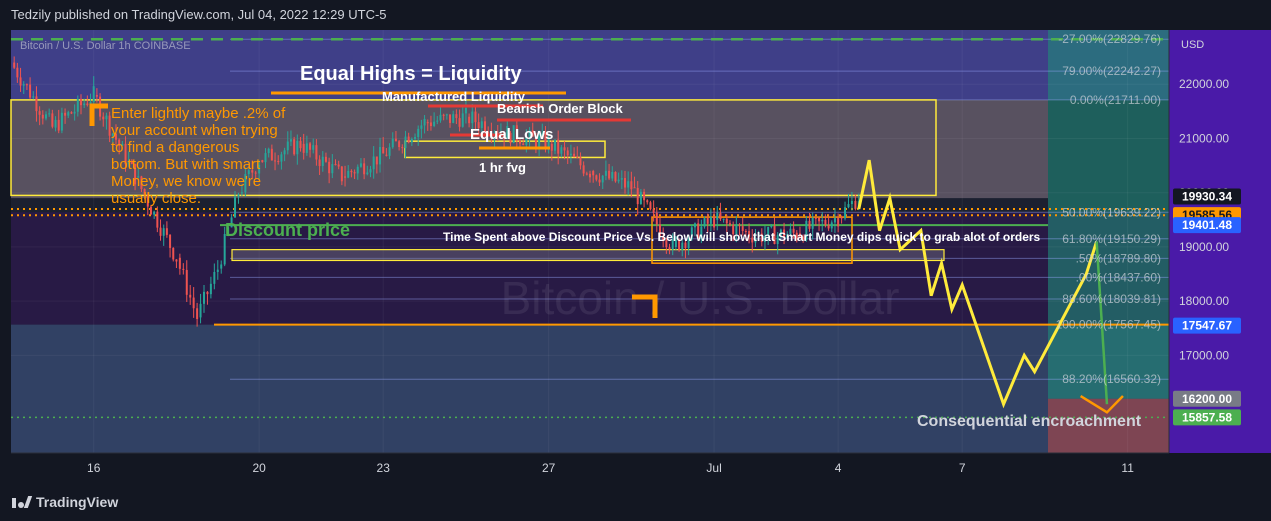  What do you see at coordinates (259, 468) in the screenshot?
I see `x-tick-label: 20` at bounding box center [259, 468].